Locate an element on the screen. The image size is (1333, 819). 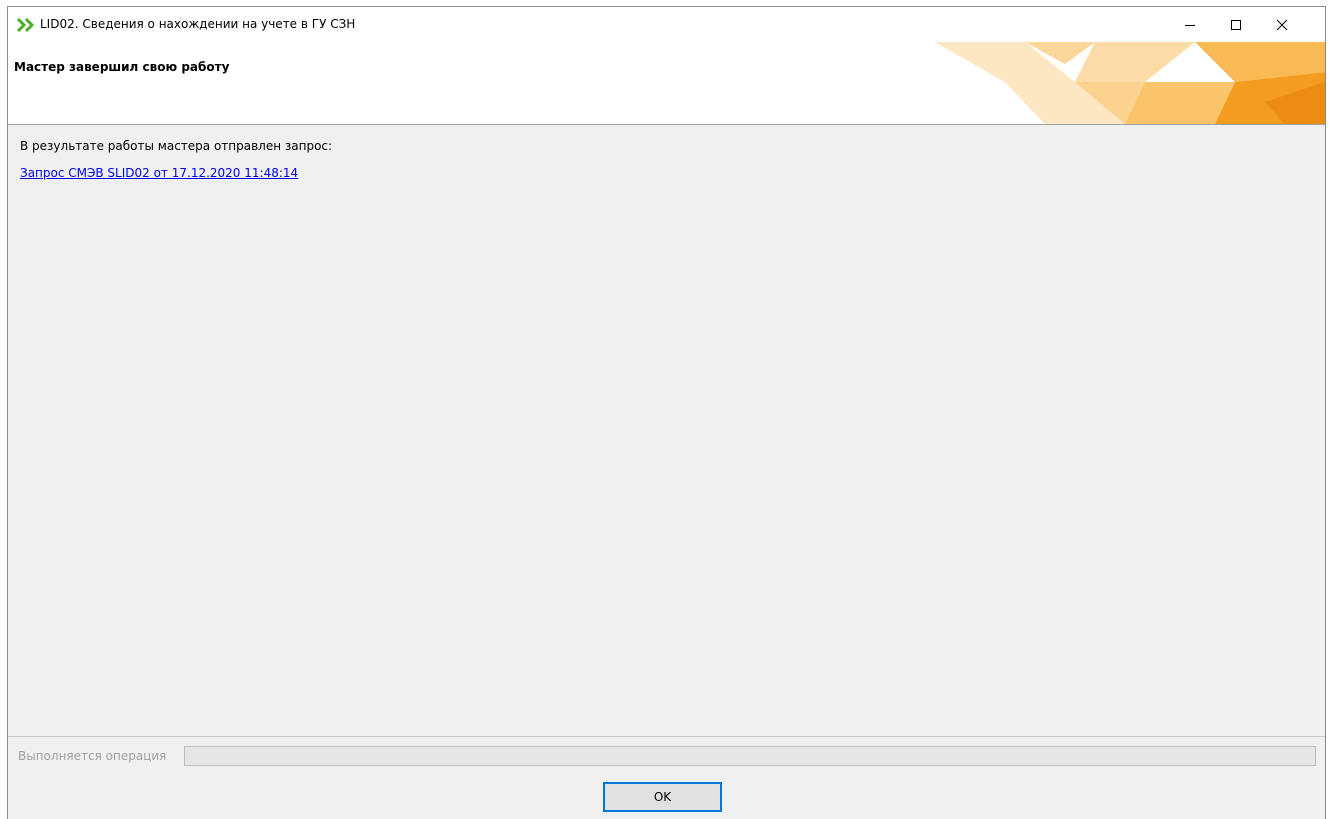
wizard-header: Мастер завершил свою работу is located at coordinates (666, 83).